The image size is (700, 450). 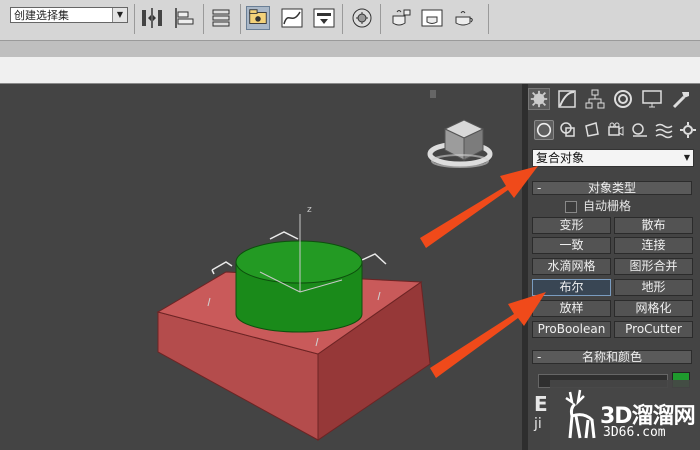 I want to click on space-warps-subtab-icon, so click(x=664, y=130).